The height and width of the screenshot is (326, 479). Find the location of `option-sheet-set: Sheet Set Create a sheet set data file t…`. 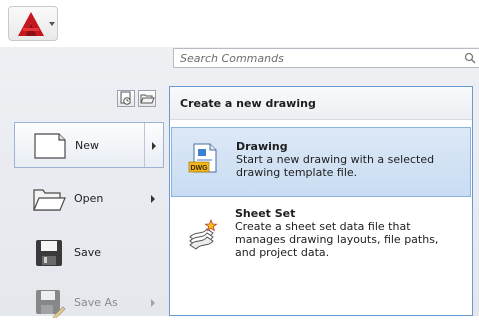

option-sheet-set: Sheet Set Create a sheet set data file t… is located at coordinates (321, 240).